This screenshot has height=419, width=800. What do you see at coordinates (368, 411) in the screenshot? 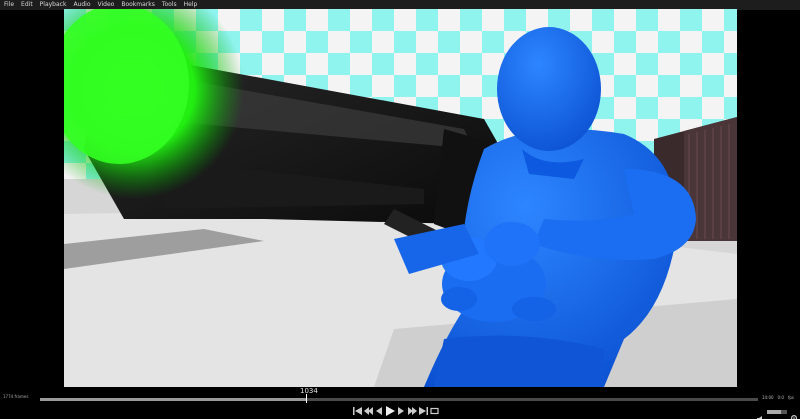
I see `prev-keyframe-icon` at bounding box center [368, 411].